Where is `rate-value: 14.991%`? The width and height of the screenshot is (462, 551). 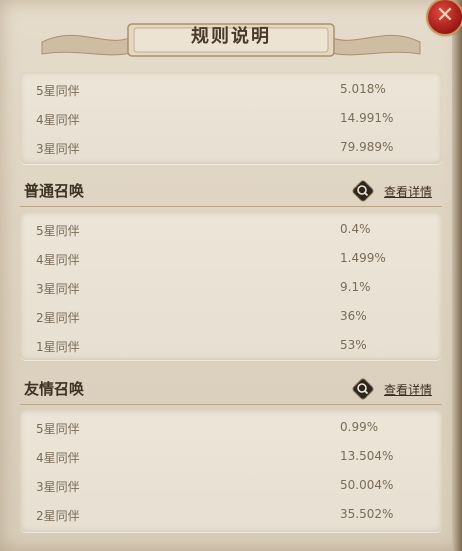
rate-value: 14.991% is located at coordinates (367, 118).